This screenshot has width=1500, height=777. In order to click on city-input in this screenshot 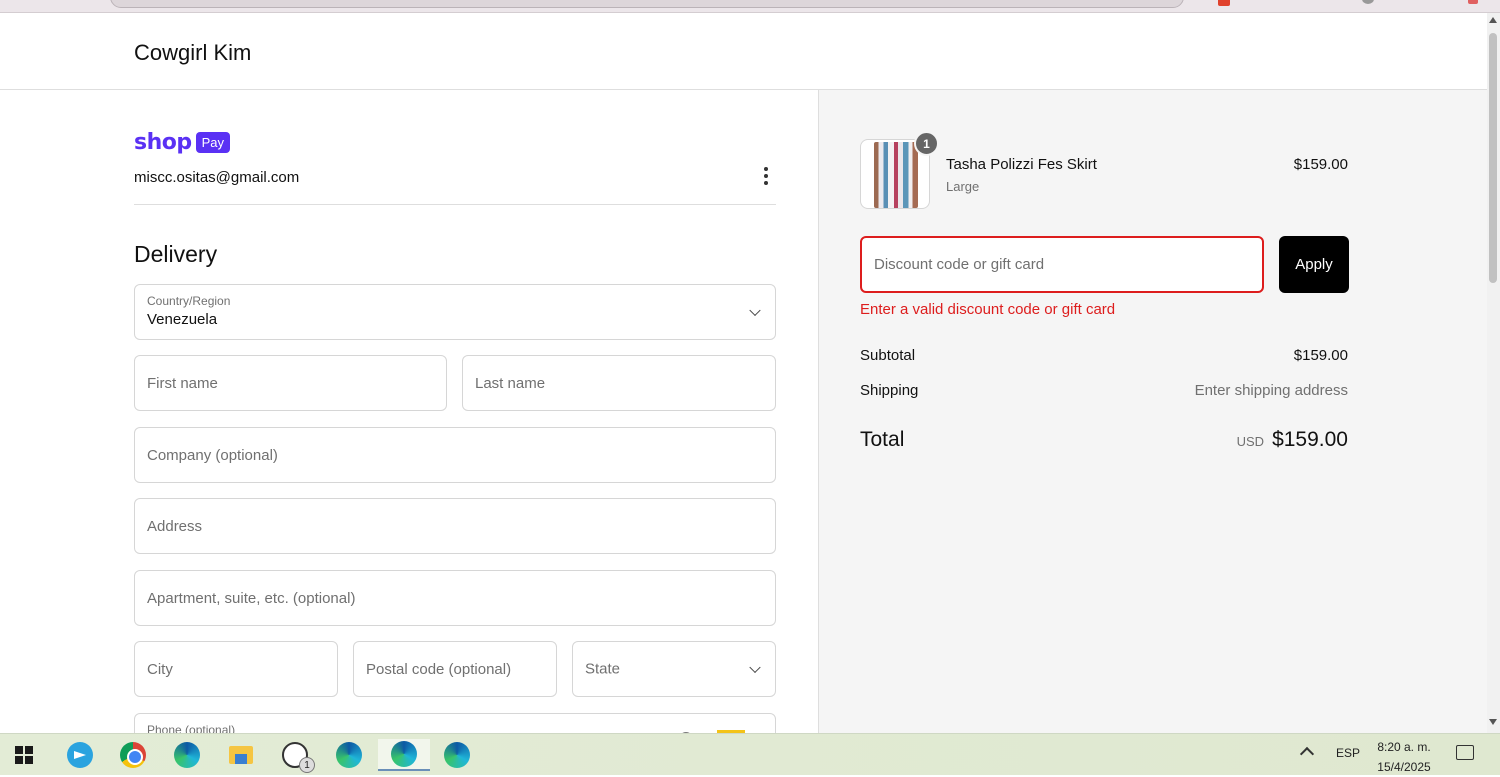, I will do `click(236, 669)`.